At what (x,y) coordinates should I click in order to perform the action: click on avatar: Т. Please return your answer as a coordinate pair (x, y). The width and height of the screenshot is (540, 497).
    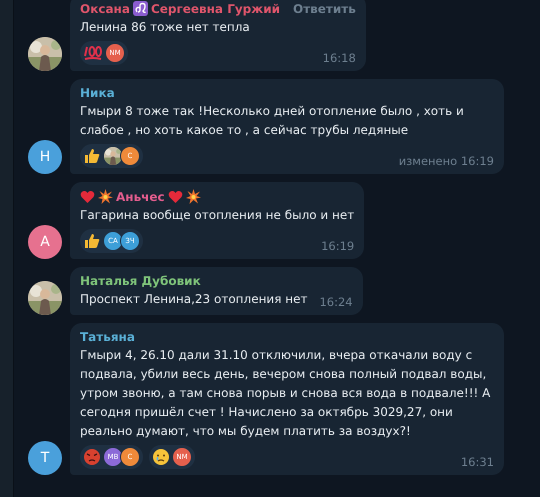
    Looking at the image, I should click on (45, 458).